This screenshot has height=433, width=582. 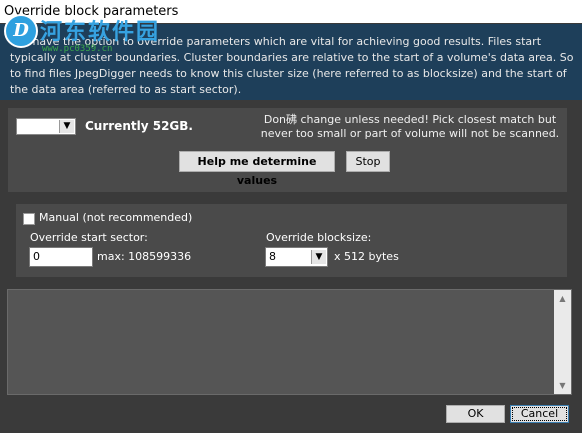 What do you see at coordinates (366, 256) in the screenshot?
I see `blocksize-unit: x 512 bytes` at bounding box center [366, 256].